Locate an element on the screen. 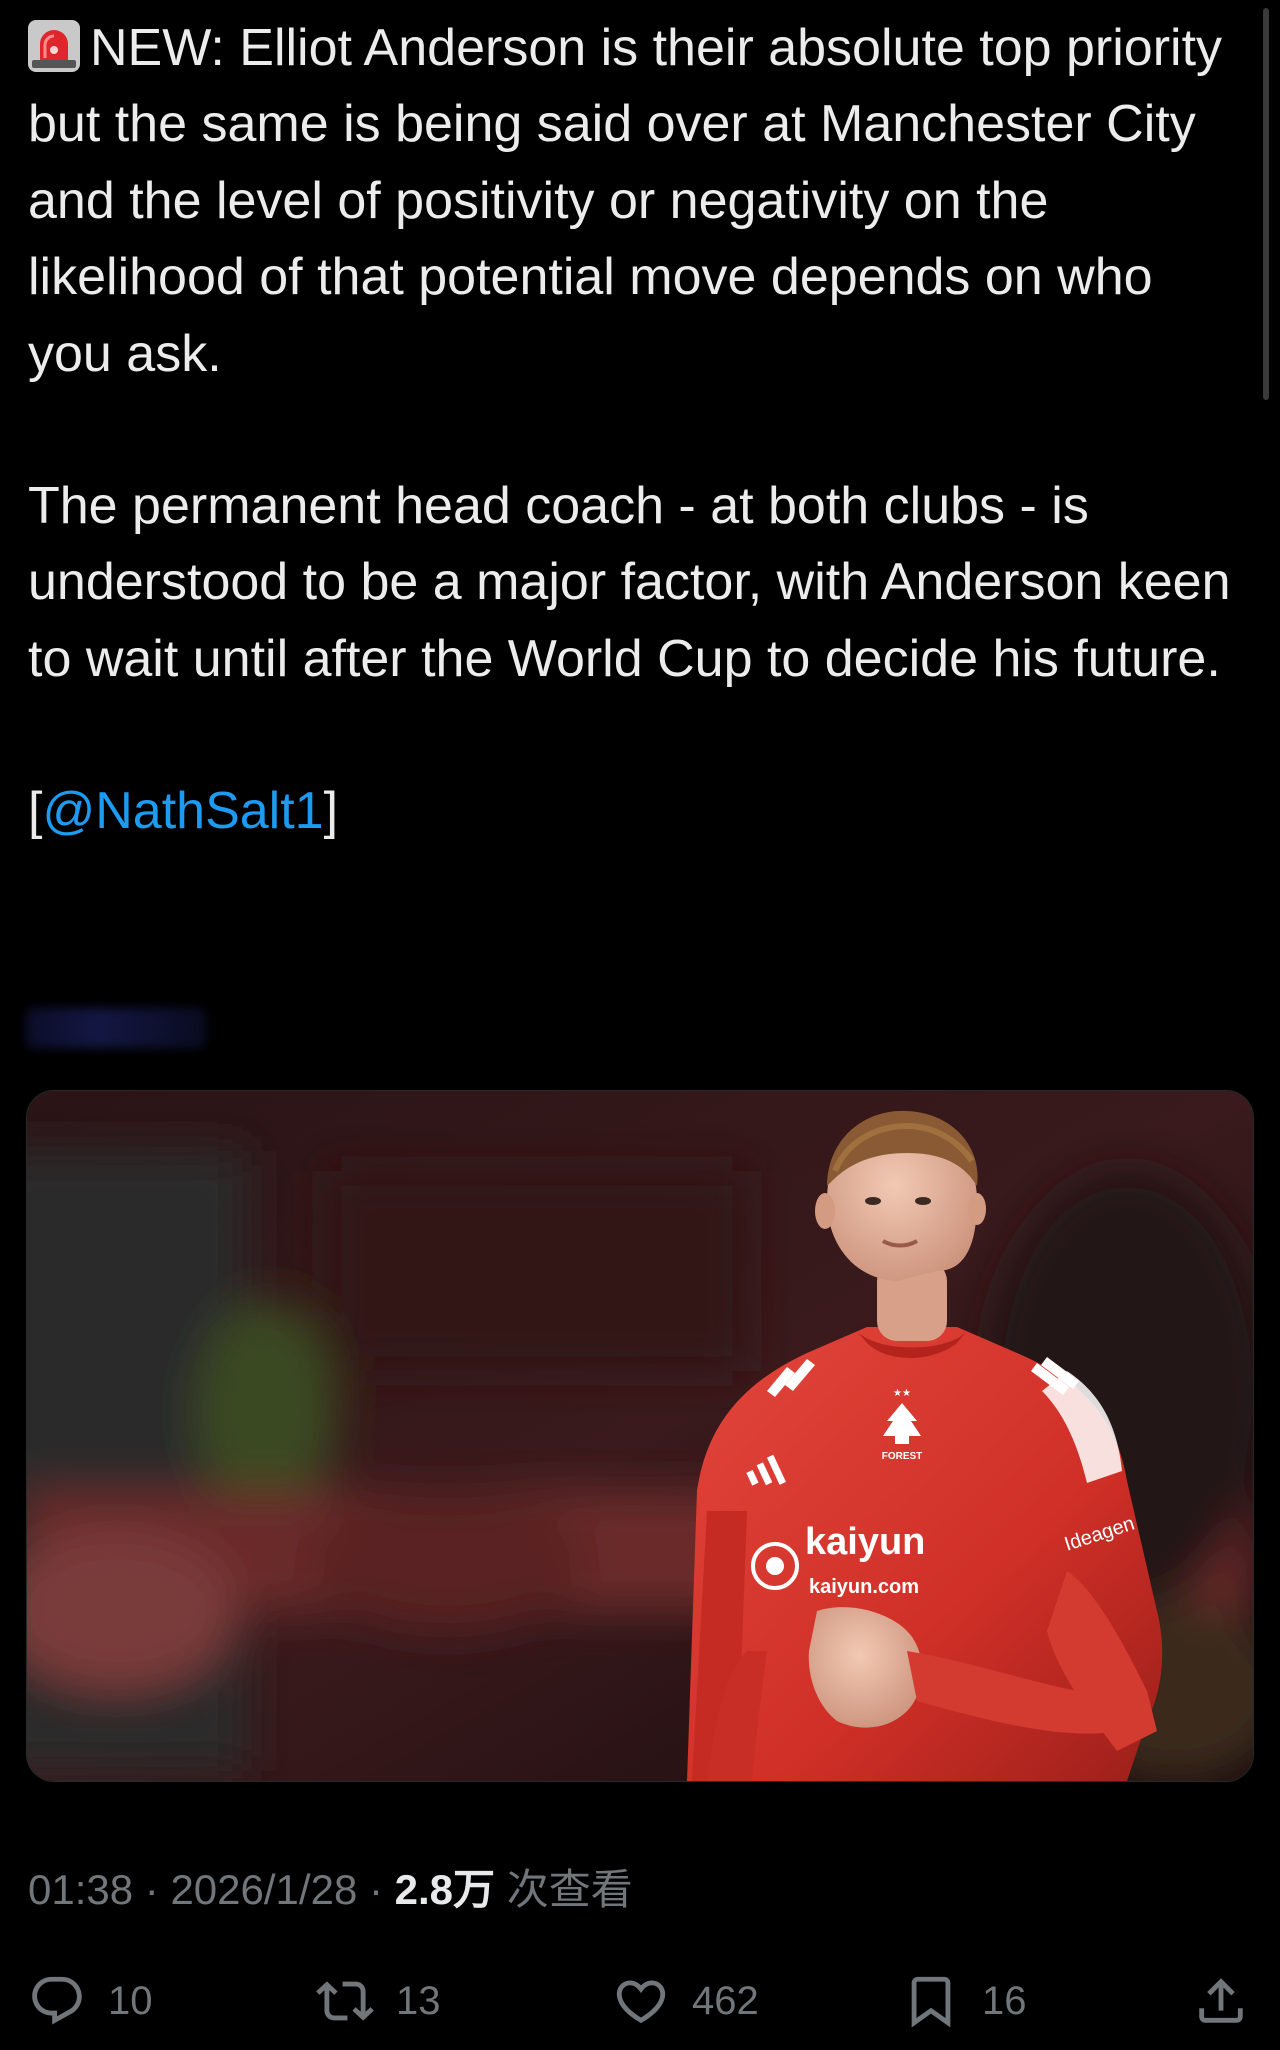 The image size is (1280, 2050). reply-count: 10 is located at coordinates (130, 2001).